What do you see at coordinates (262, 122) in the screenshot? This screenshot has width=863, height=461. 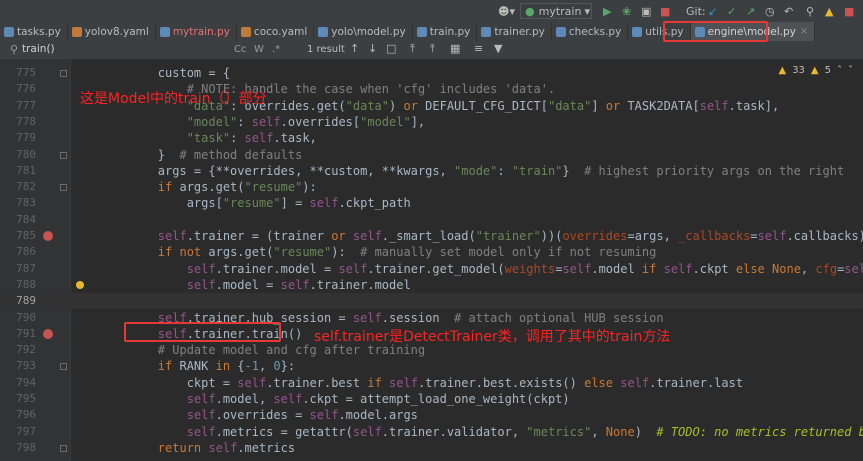 I see `code-text: "model": self.overrides["model"],` at bounding box center [262, 122].